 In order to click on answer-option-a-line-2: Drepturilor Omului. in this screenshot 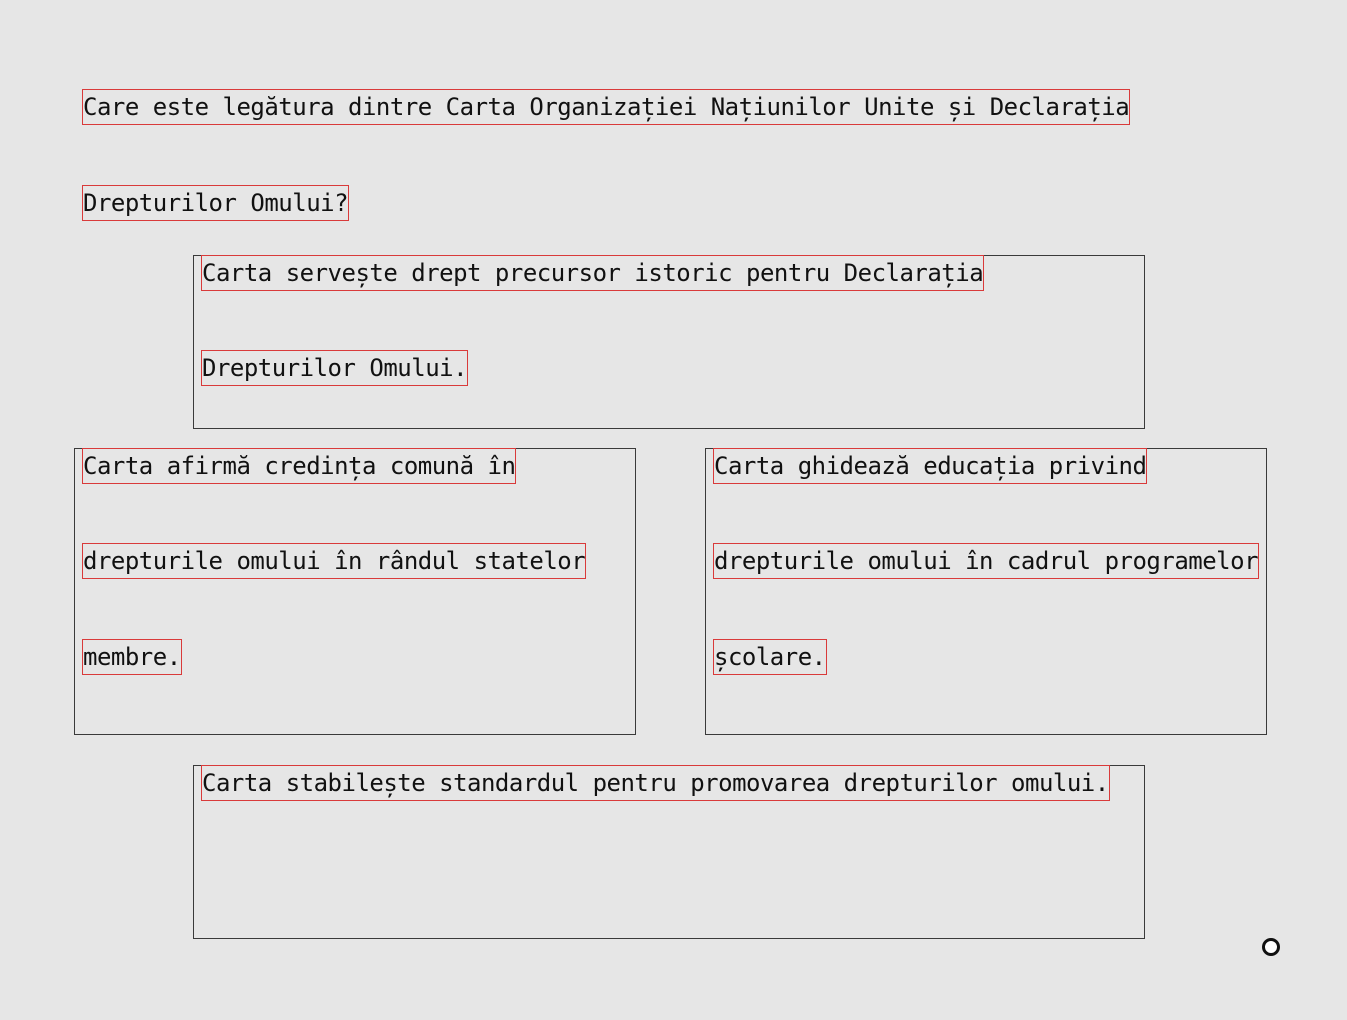, I will do `click(334, 368)`.